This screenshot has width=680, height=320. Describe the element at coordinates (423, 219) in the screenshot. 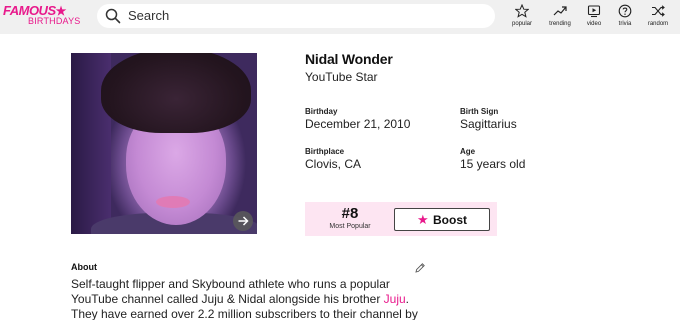

I see `star-icon: ★` at that location.